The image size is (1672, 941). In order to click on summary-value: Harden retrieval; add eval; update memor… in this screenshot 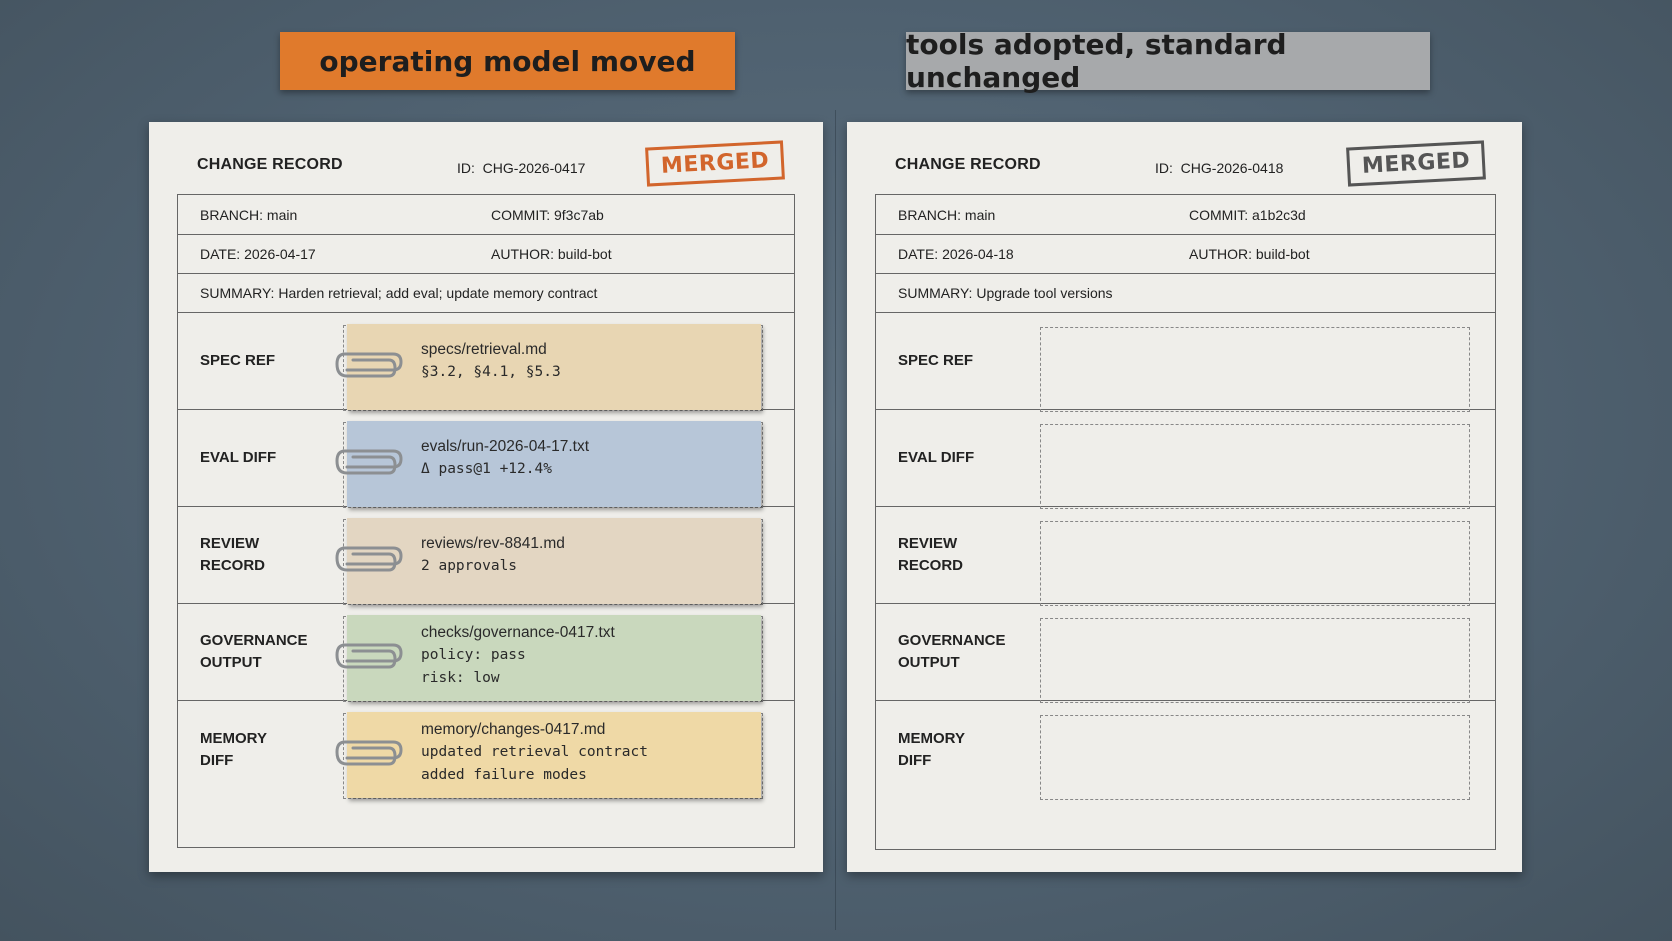, I will do `click(438, 293)`.